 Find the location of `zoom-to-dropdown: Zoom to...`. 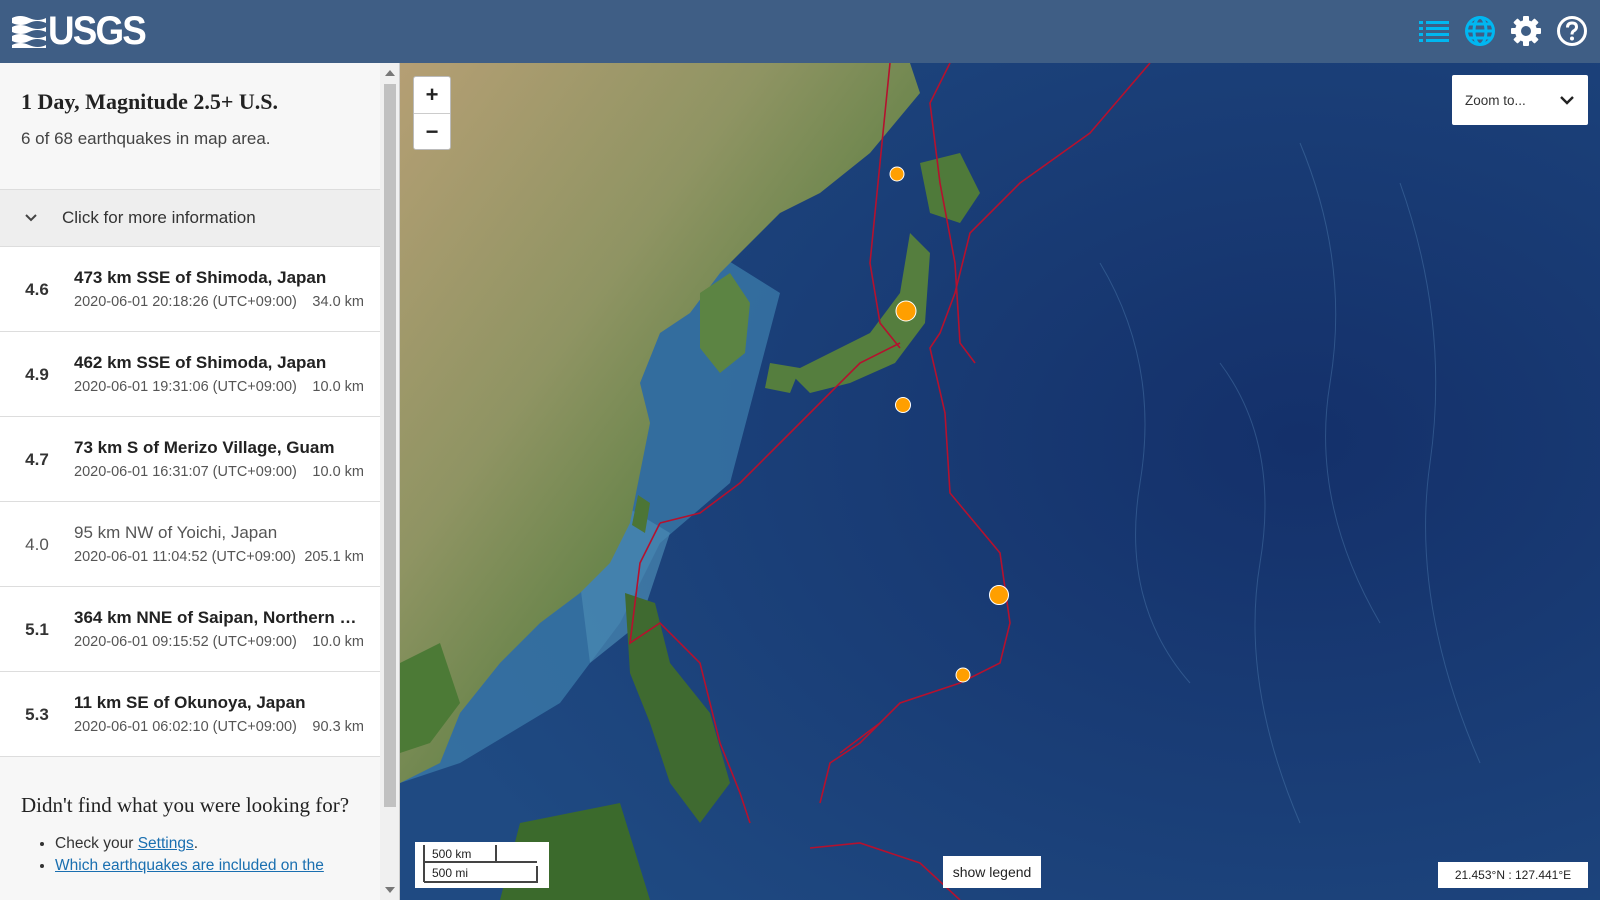

zoom-to-dropdown: Zoom to... is located at coordinates (1520, 100).